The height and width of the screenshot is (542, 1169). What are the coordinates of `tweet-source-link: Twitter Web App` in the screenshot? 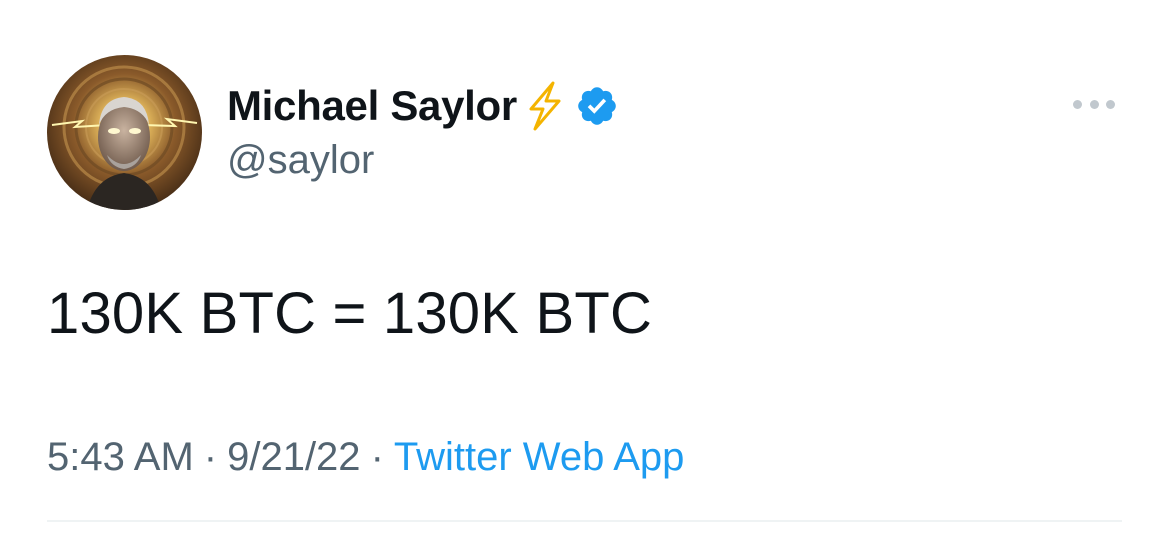 It's located at (539, 457).